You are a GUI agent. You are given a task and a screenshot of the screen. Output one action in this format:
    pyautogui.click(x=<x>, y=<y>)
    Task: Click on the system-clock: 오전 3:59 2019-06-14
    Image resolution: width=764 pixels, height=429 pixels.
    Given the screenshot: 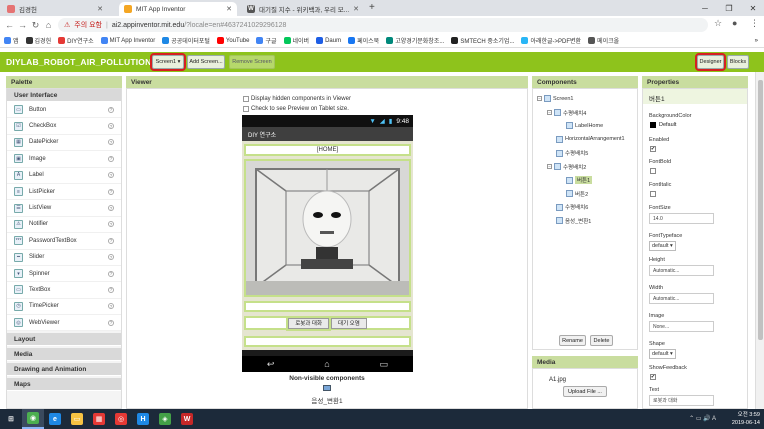 What is the action you would take?
    pyautogui.click(x=746, y=419)
    